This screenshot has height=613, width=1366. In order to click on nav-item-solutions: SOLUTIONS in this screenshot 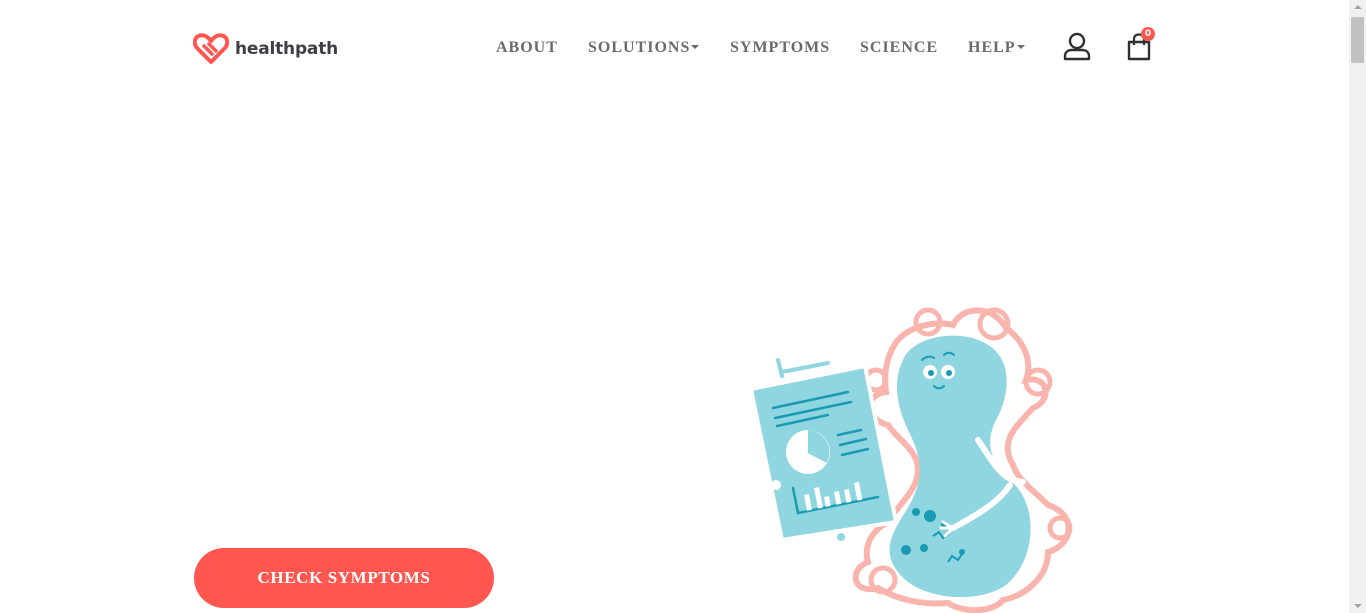, I will do `click(644, 48)`.